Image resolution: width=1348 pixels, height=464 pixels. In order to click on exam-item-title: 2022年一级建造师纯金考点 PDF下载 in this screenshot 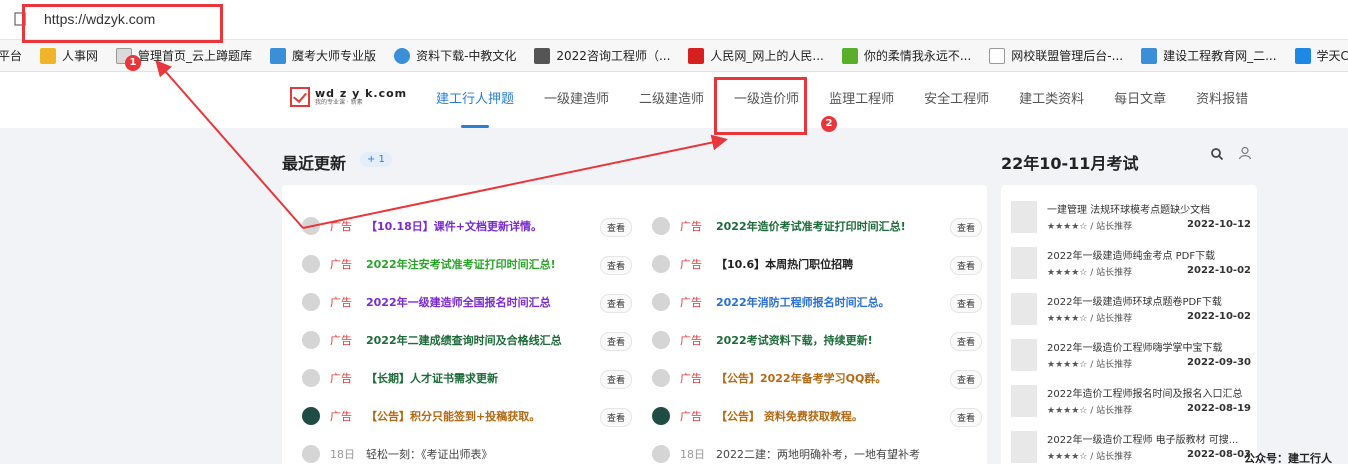, I will do `click(1149, 254)`.